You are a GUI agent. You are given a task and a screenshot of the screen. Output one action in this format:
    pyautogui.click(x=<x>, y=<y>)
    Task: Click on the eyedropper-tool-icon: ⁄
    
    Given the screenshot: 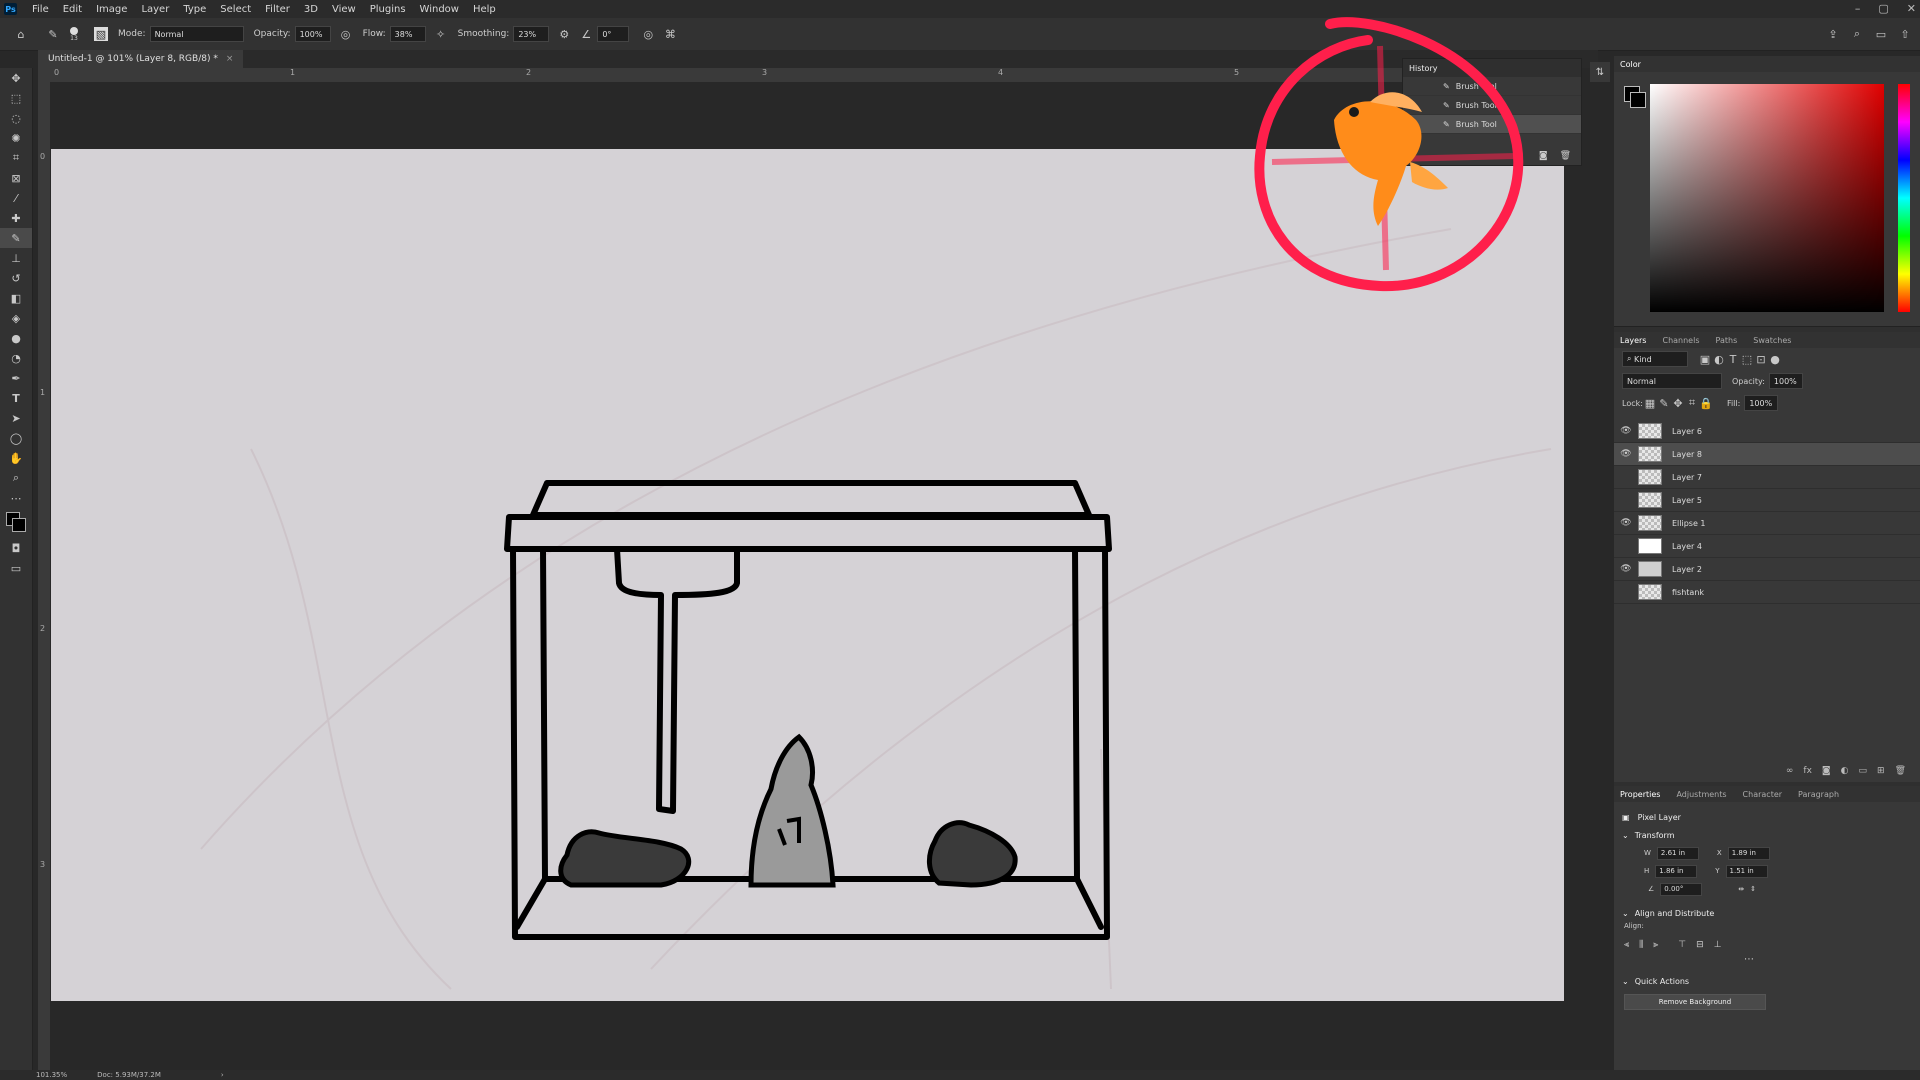 What is the action you would take?
    pyautogui.click(x=16, y=198)
    